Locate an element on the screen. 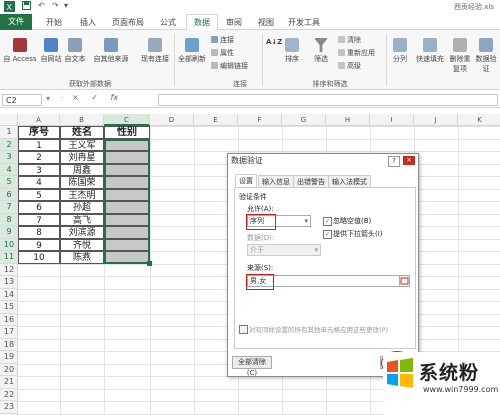 The image size is (500, 415). insert-function-icon: fx is located at coordinates (115, 97).